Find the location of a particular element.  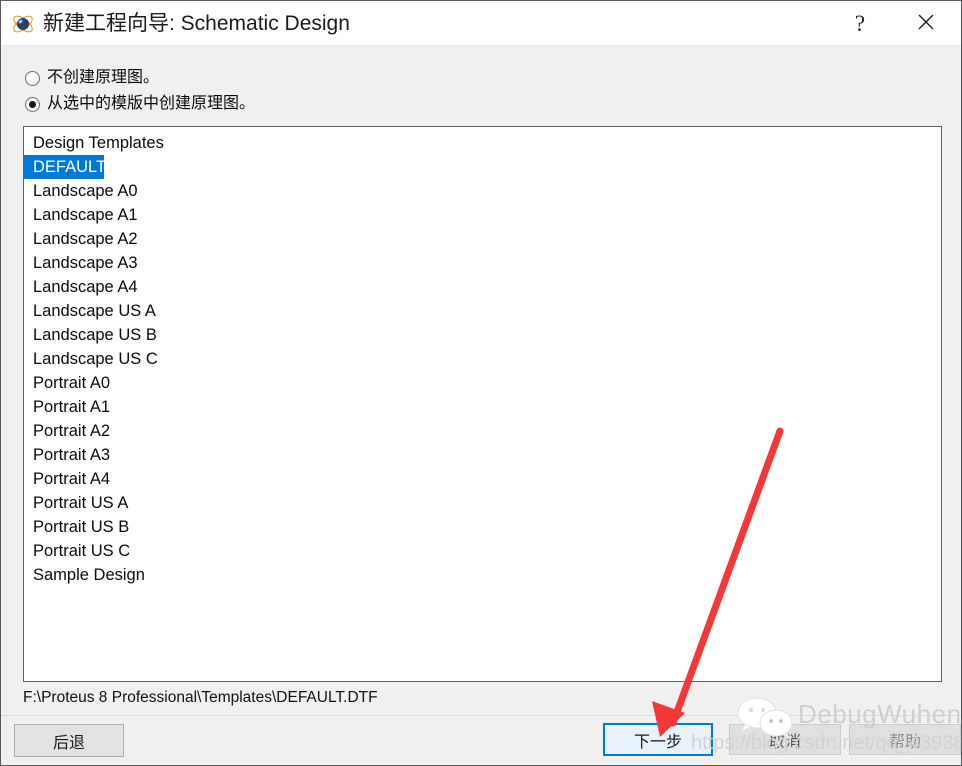

list-item: Landscape US C is located at coordinates (482, 359).